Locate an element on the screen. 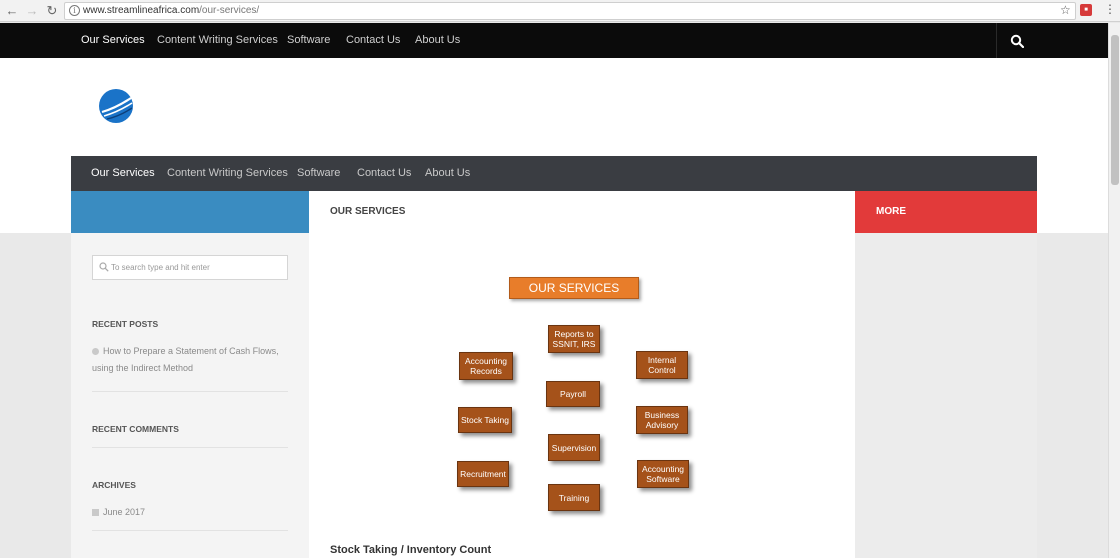  info-icon: i is located at coordinates (74, 10).